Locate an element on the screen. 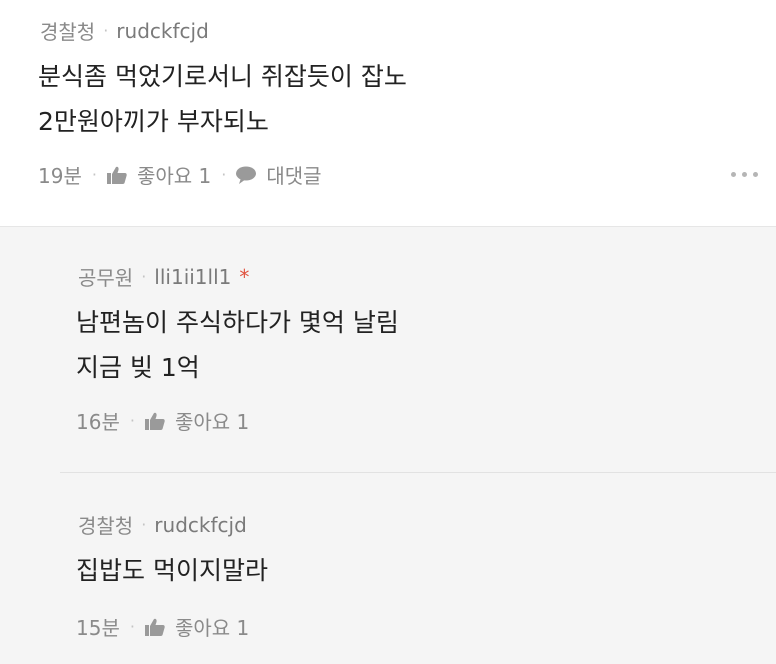 The image size is (776, 664). speech-bubble-icon is located at coordinates (246, 175).